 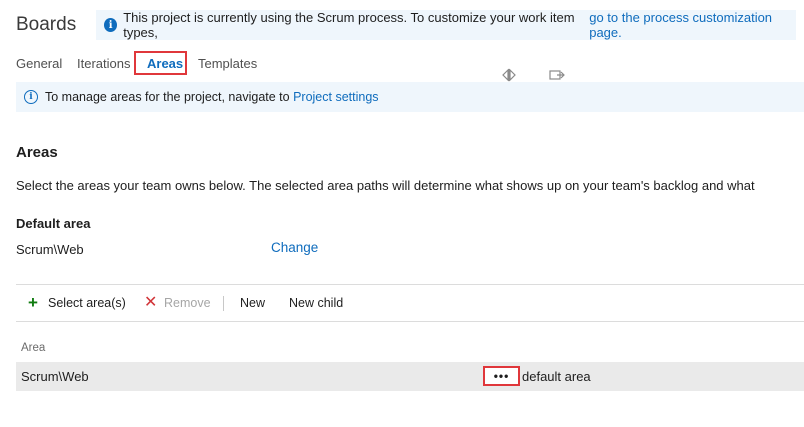 What do you see at coordinates (509, 75) in the screenshot?
I see `split-view-icon` at bounding box center [509, 75].